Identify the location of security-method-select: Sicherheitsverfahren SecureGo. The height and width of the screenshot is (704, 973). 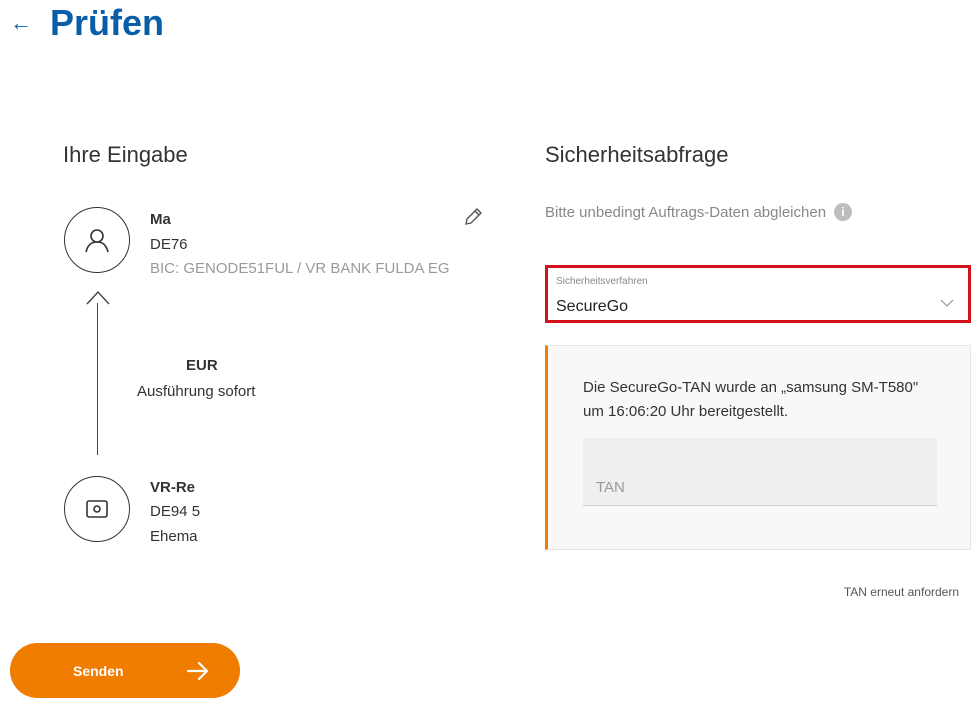
(758, 294).